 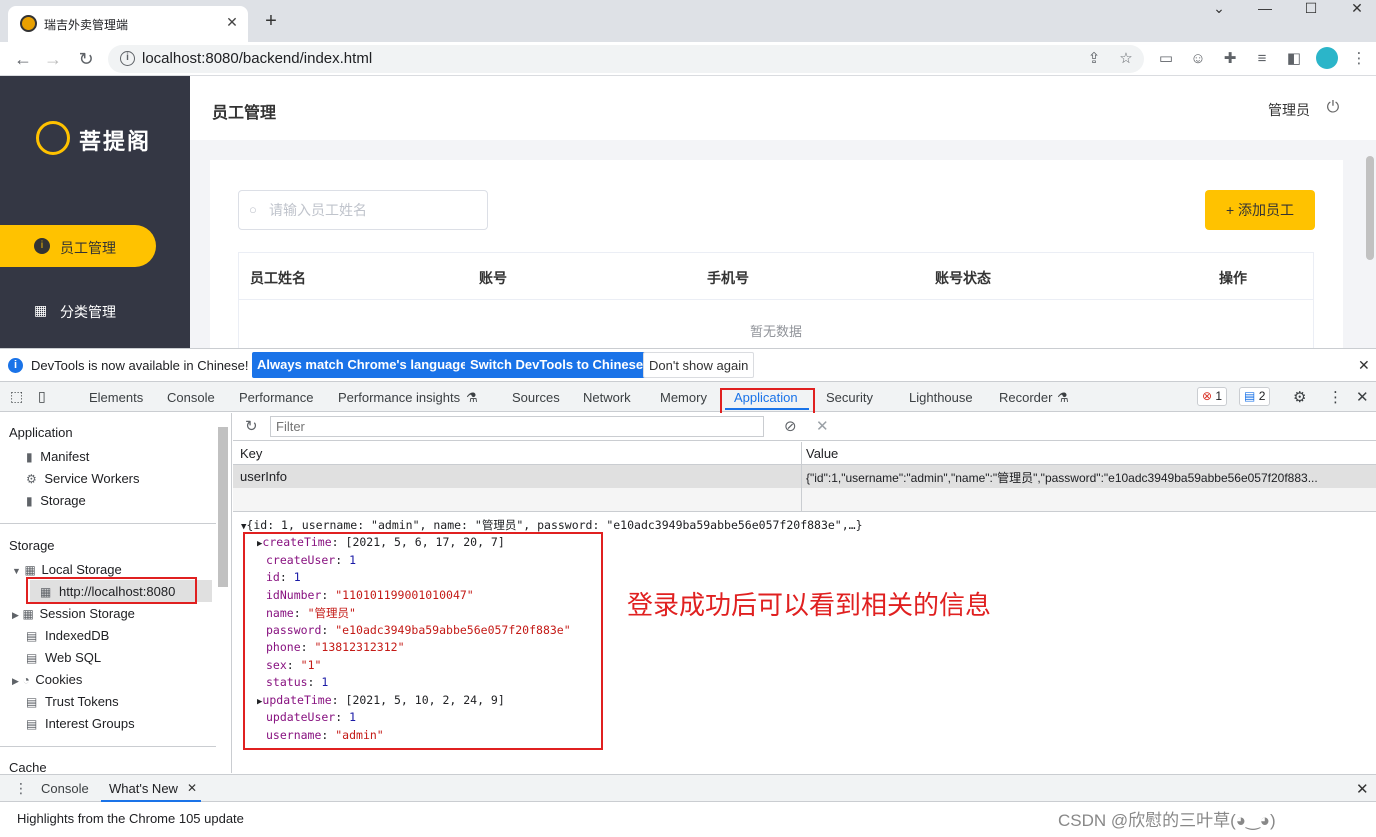 What do you see at coordinates (65, 456) in the screenshot?
I see `tree-item-label: Manifest` at bounding box center [65, 456].